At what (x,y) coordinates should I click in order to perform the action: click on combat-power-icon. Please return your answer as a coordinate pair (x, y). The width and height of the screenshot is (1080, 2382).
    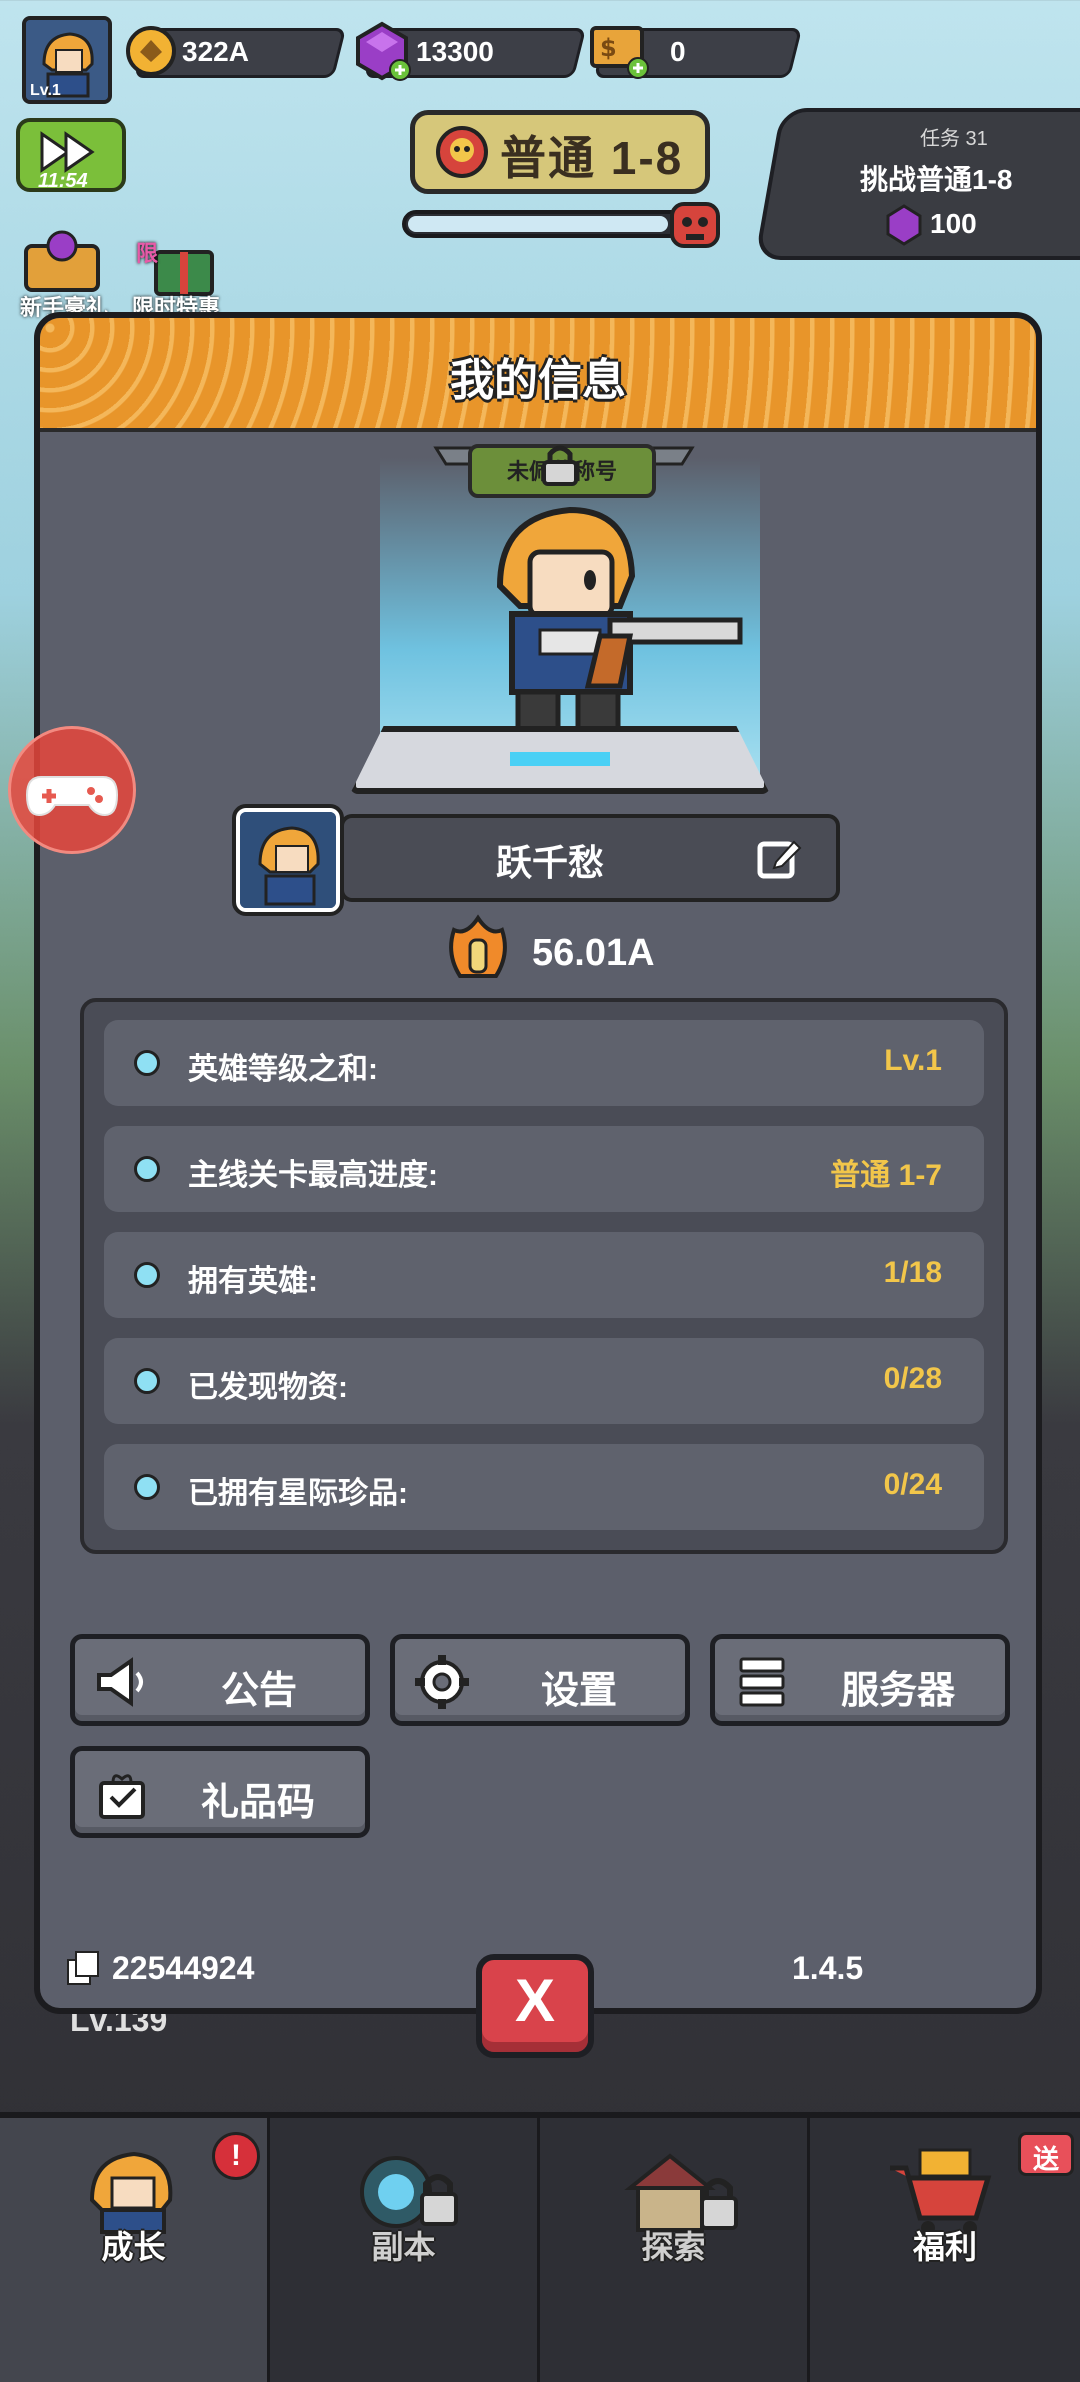
    Looking at the image, I should click on (478, 946).